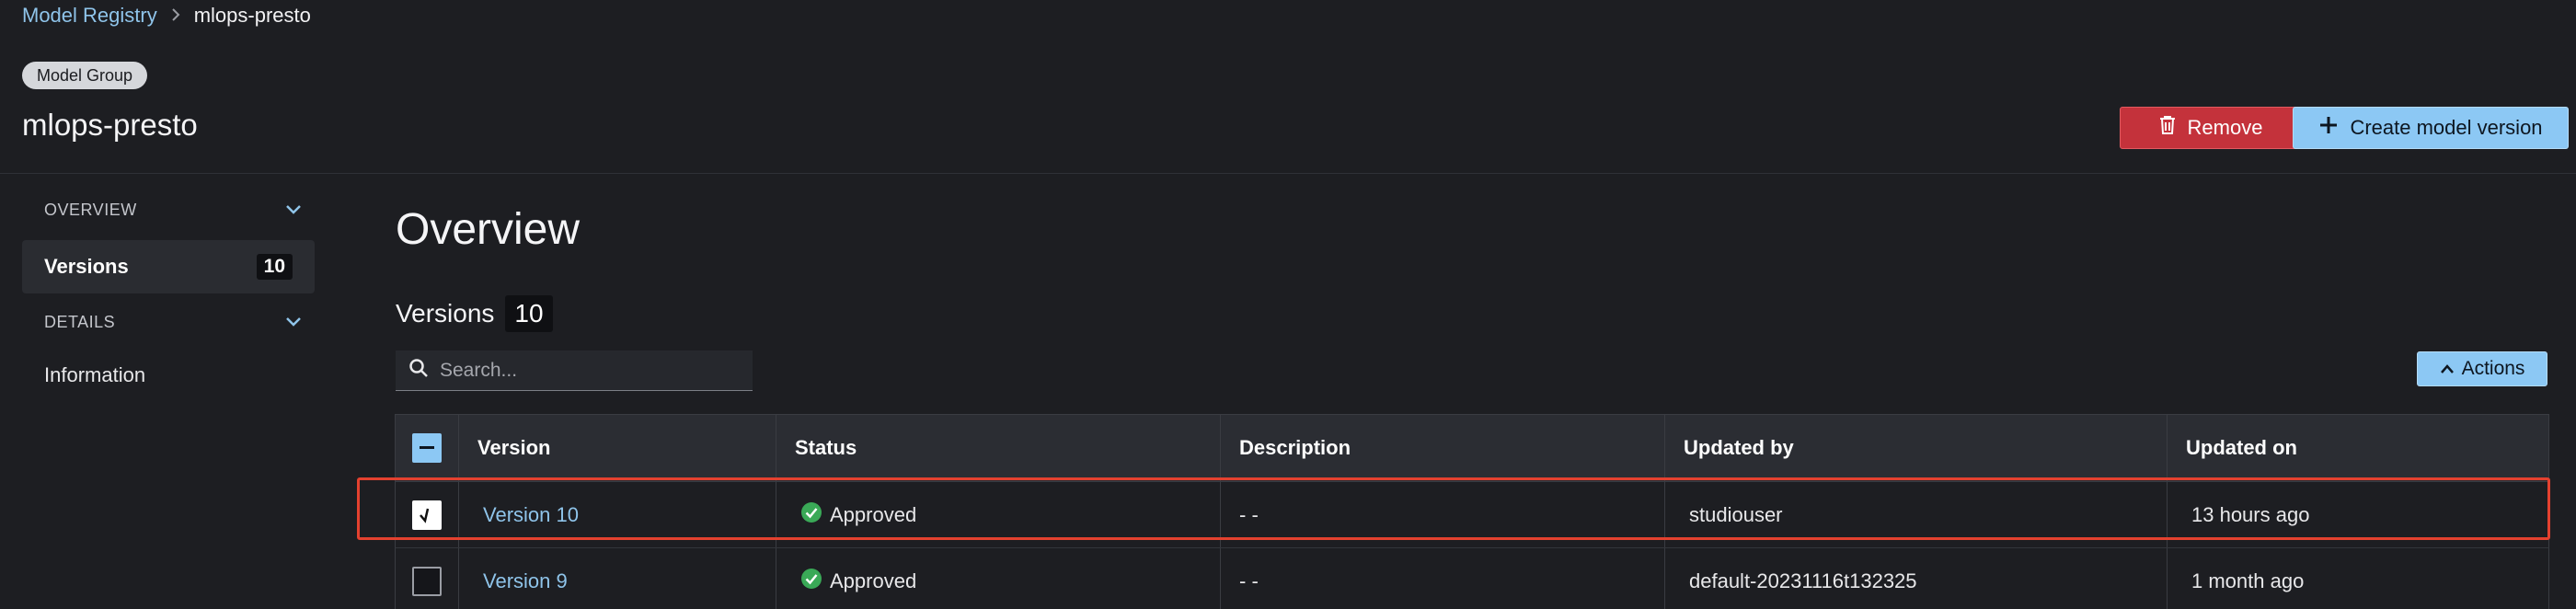 This screenshot has height=609, width=2576. What do you see at coordinates (2357, 514) in the screenshot?
I see `updated-on-cell: 13 hours ago` at bounding box center [2357, 514].